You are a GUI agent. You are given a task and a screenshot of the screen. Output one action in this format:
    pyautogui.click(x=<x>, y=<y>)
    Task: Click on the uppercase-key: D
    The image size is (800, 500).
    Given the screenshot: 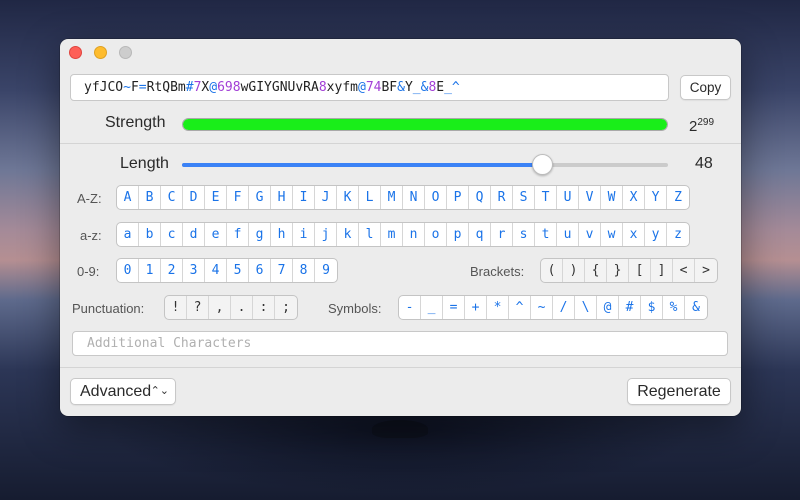 What is the action you would take?
    pyautogui.click(x=194, y=197)
    